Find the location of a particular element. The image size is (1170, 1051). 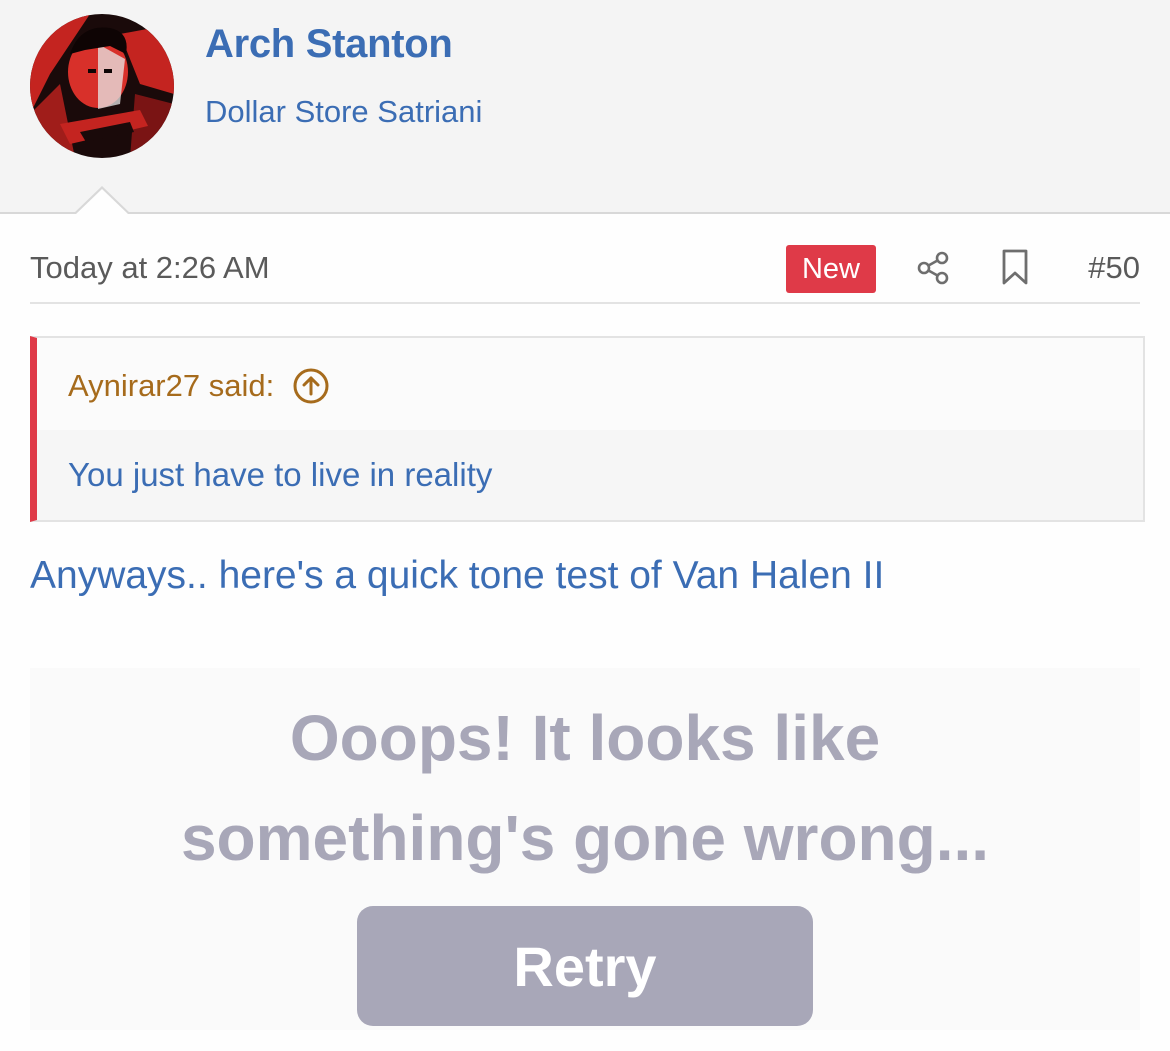

avatar is located at coordinates (102, 86).